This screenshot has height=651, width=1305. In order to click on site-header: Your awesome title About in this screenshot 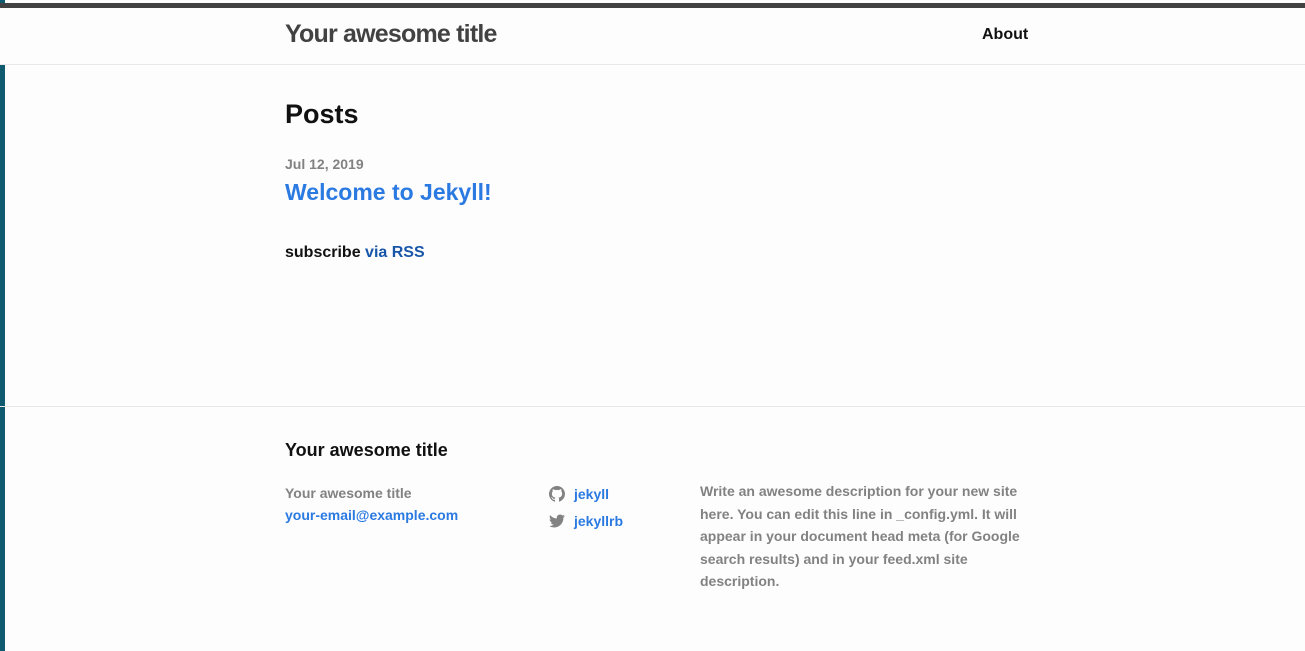, I will do `click(652, 34)`.